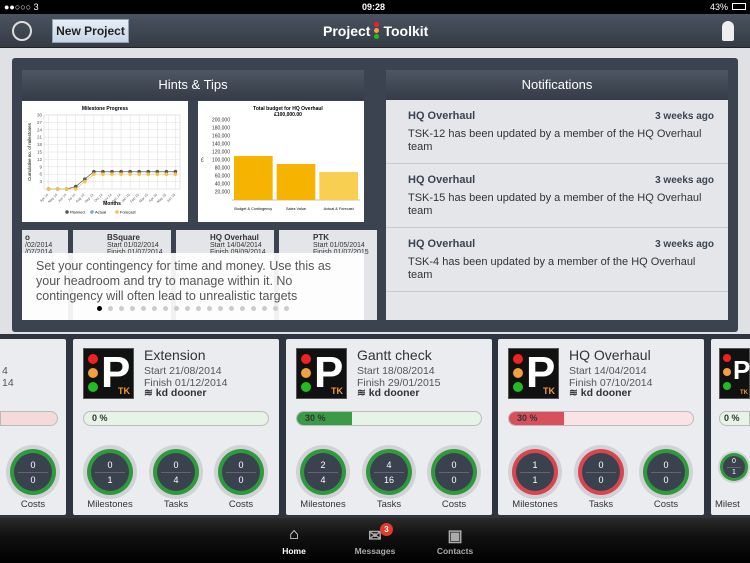 The image size is (750, 563). Describe the element at coordinates (221, 161) in the screenshot. I see `y-tick-label: 100,000` at that location.